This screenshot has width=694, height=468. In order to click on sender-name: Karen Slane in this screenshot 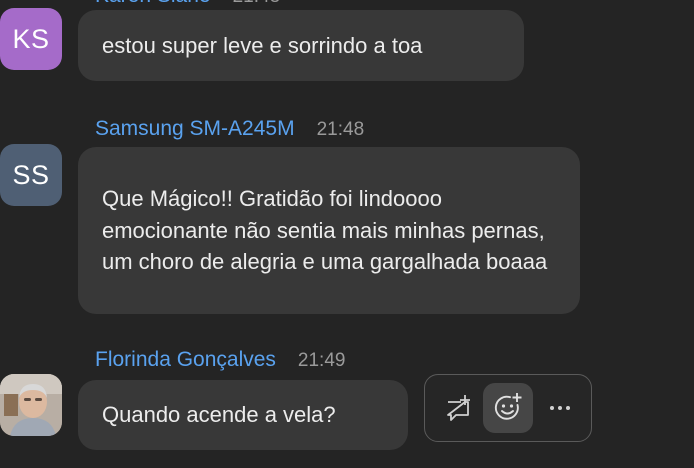, I will do `click(153, 4)`.